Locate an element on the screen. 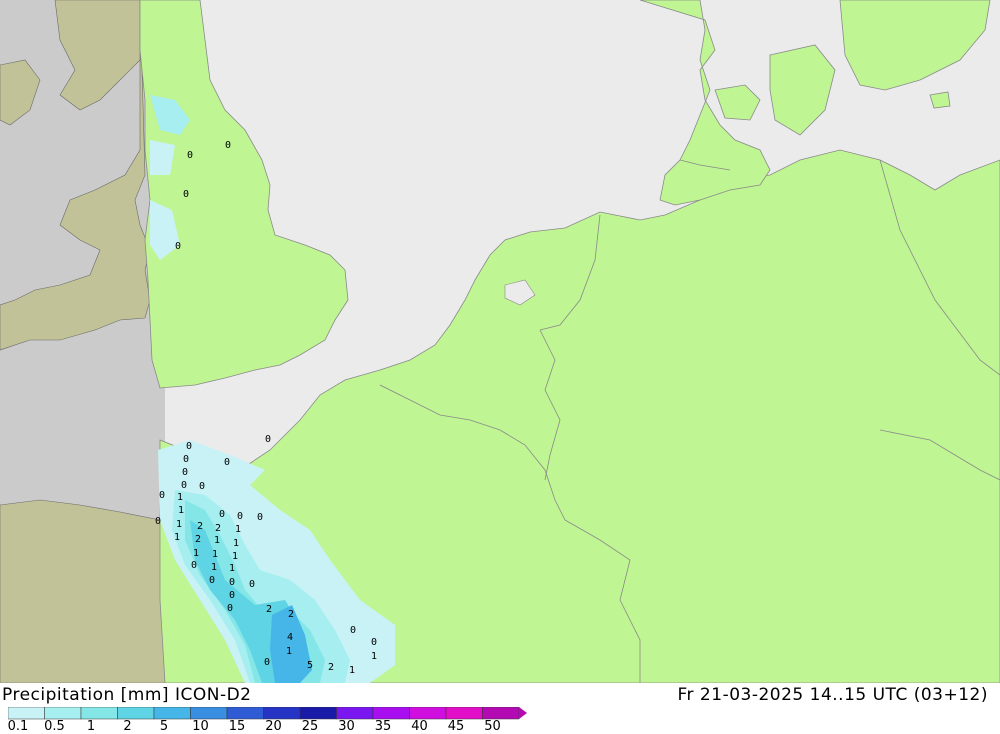  color-scale-label: 30 is located at coordinates (346, 726).